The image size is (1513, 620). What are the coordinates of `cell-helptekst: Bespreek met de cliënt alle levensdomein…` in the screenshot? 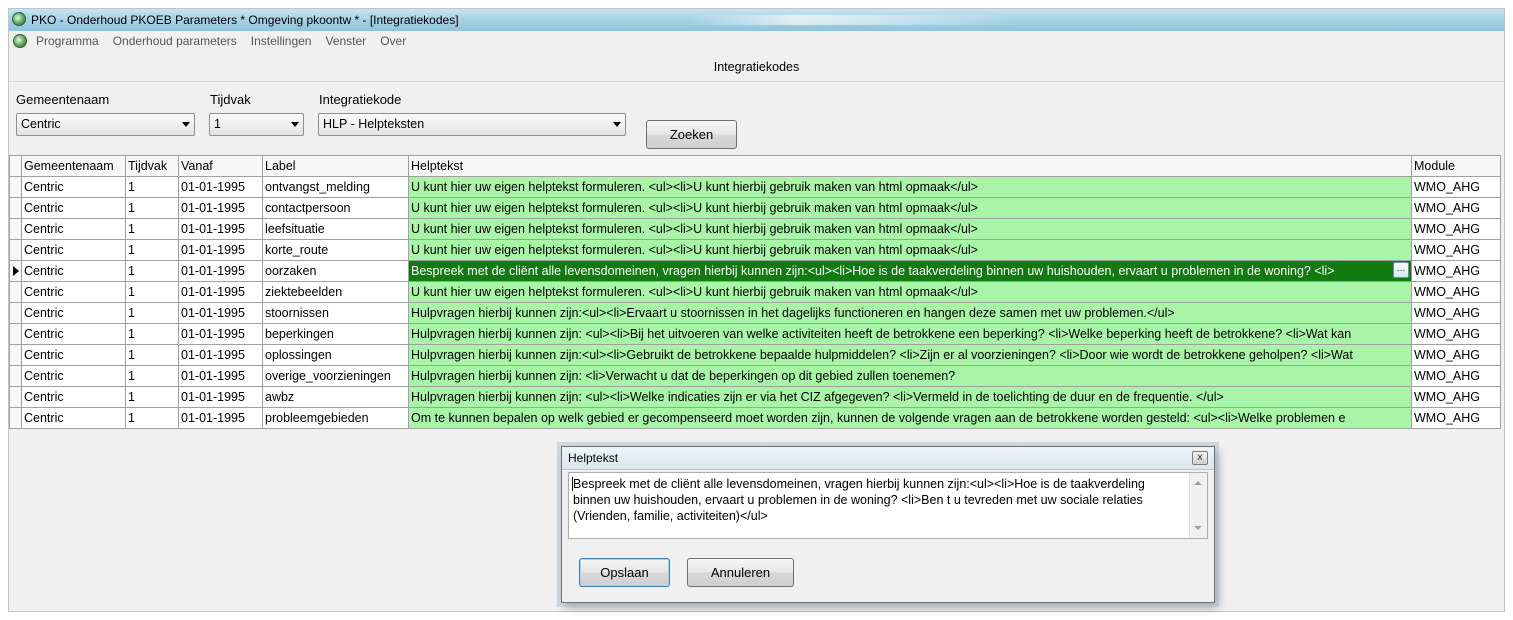 It's located at (910, 271).